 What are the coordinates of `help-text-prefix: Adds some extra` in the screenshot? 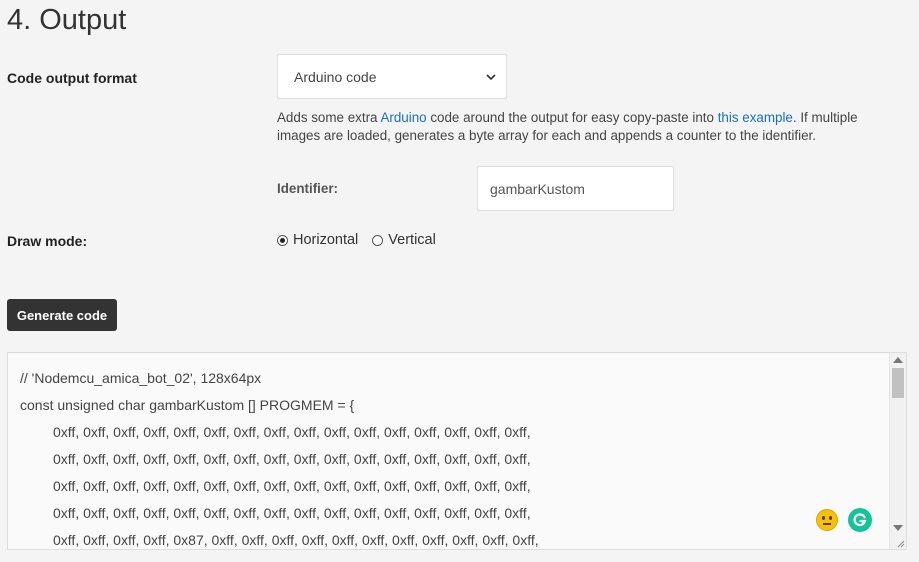 It's located at (329, 117).